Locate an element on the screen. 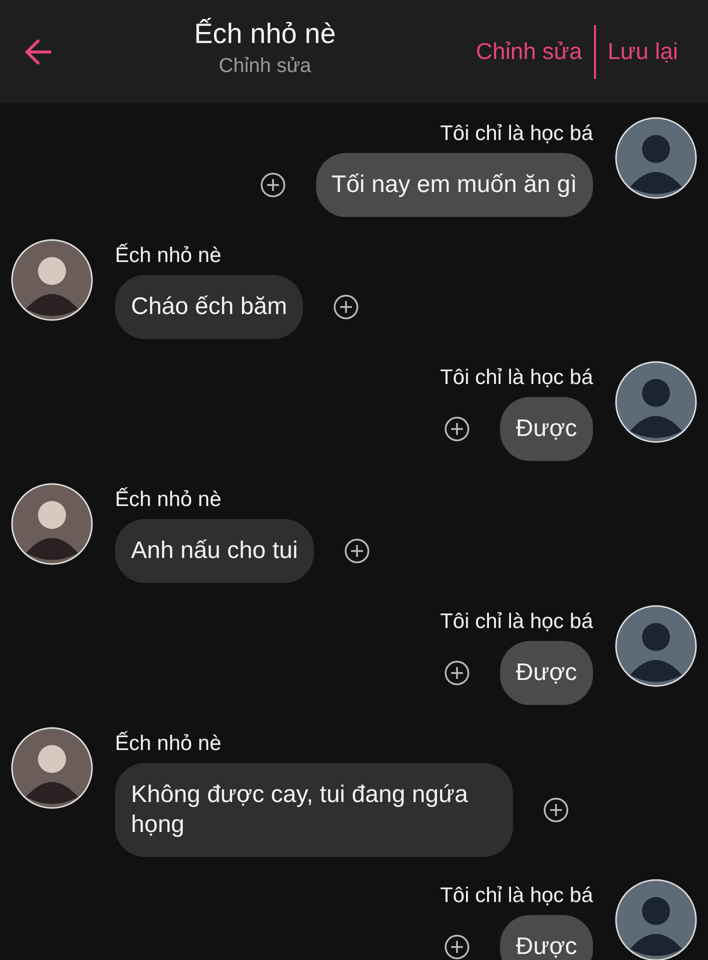 The image size is (708, 960). message-bubble: Không được cay, tui đang ngứa họng is located at coordinates (314, 810).